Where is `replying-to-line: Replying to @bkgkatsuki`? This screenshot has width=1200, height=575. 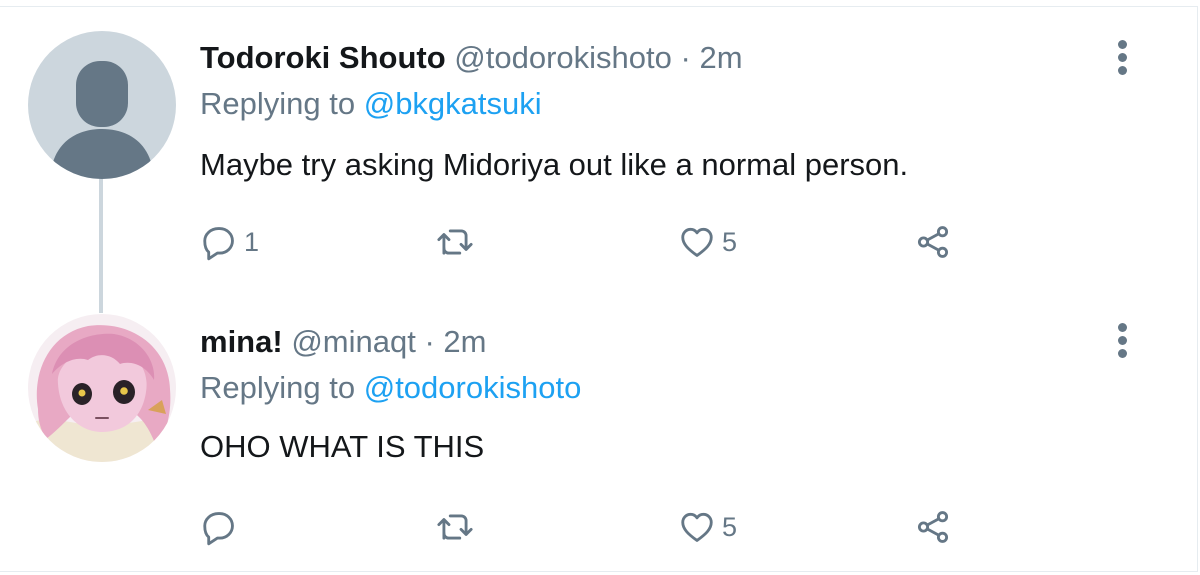
replying-to-line: Replying to @bkgkatsuki is located at coordinates (371, 104).